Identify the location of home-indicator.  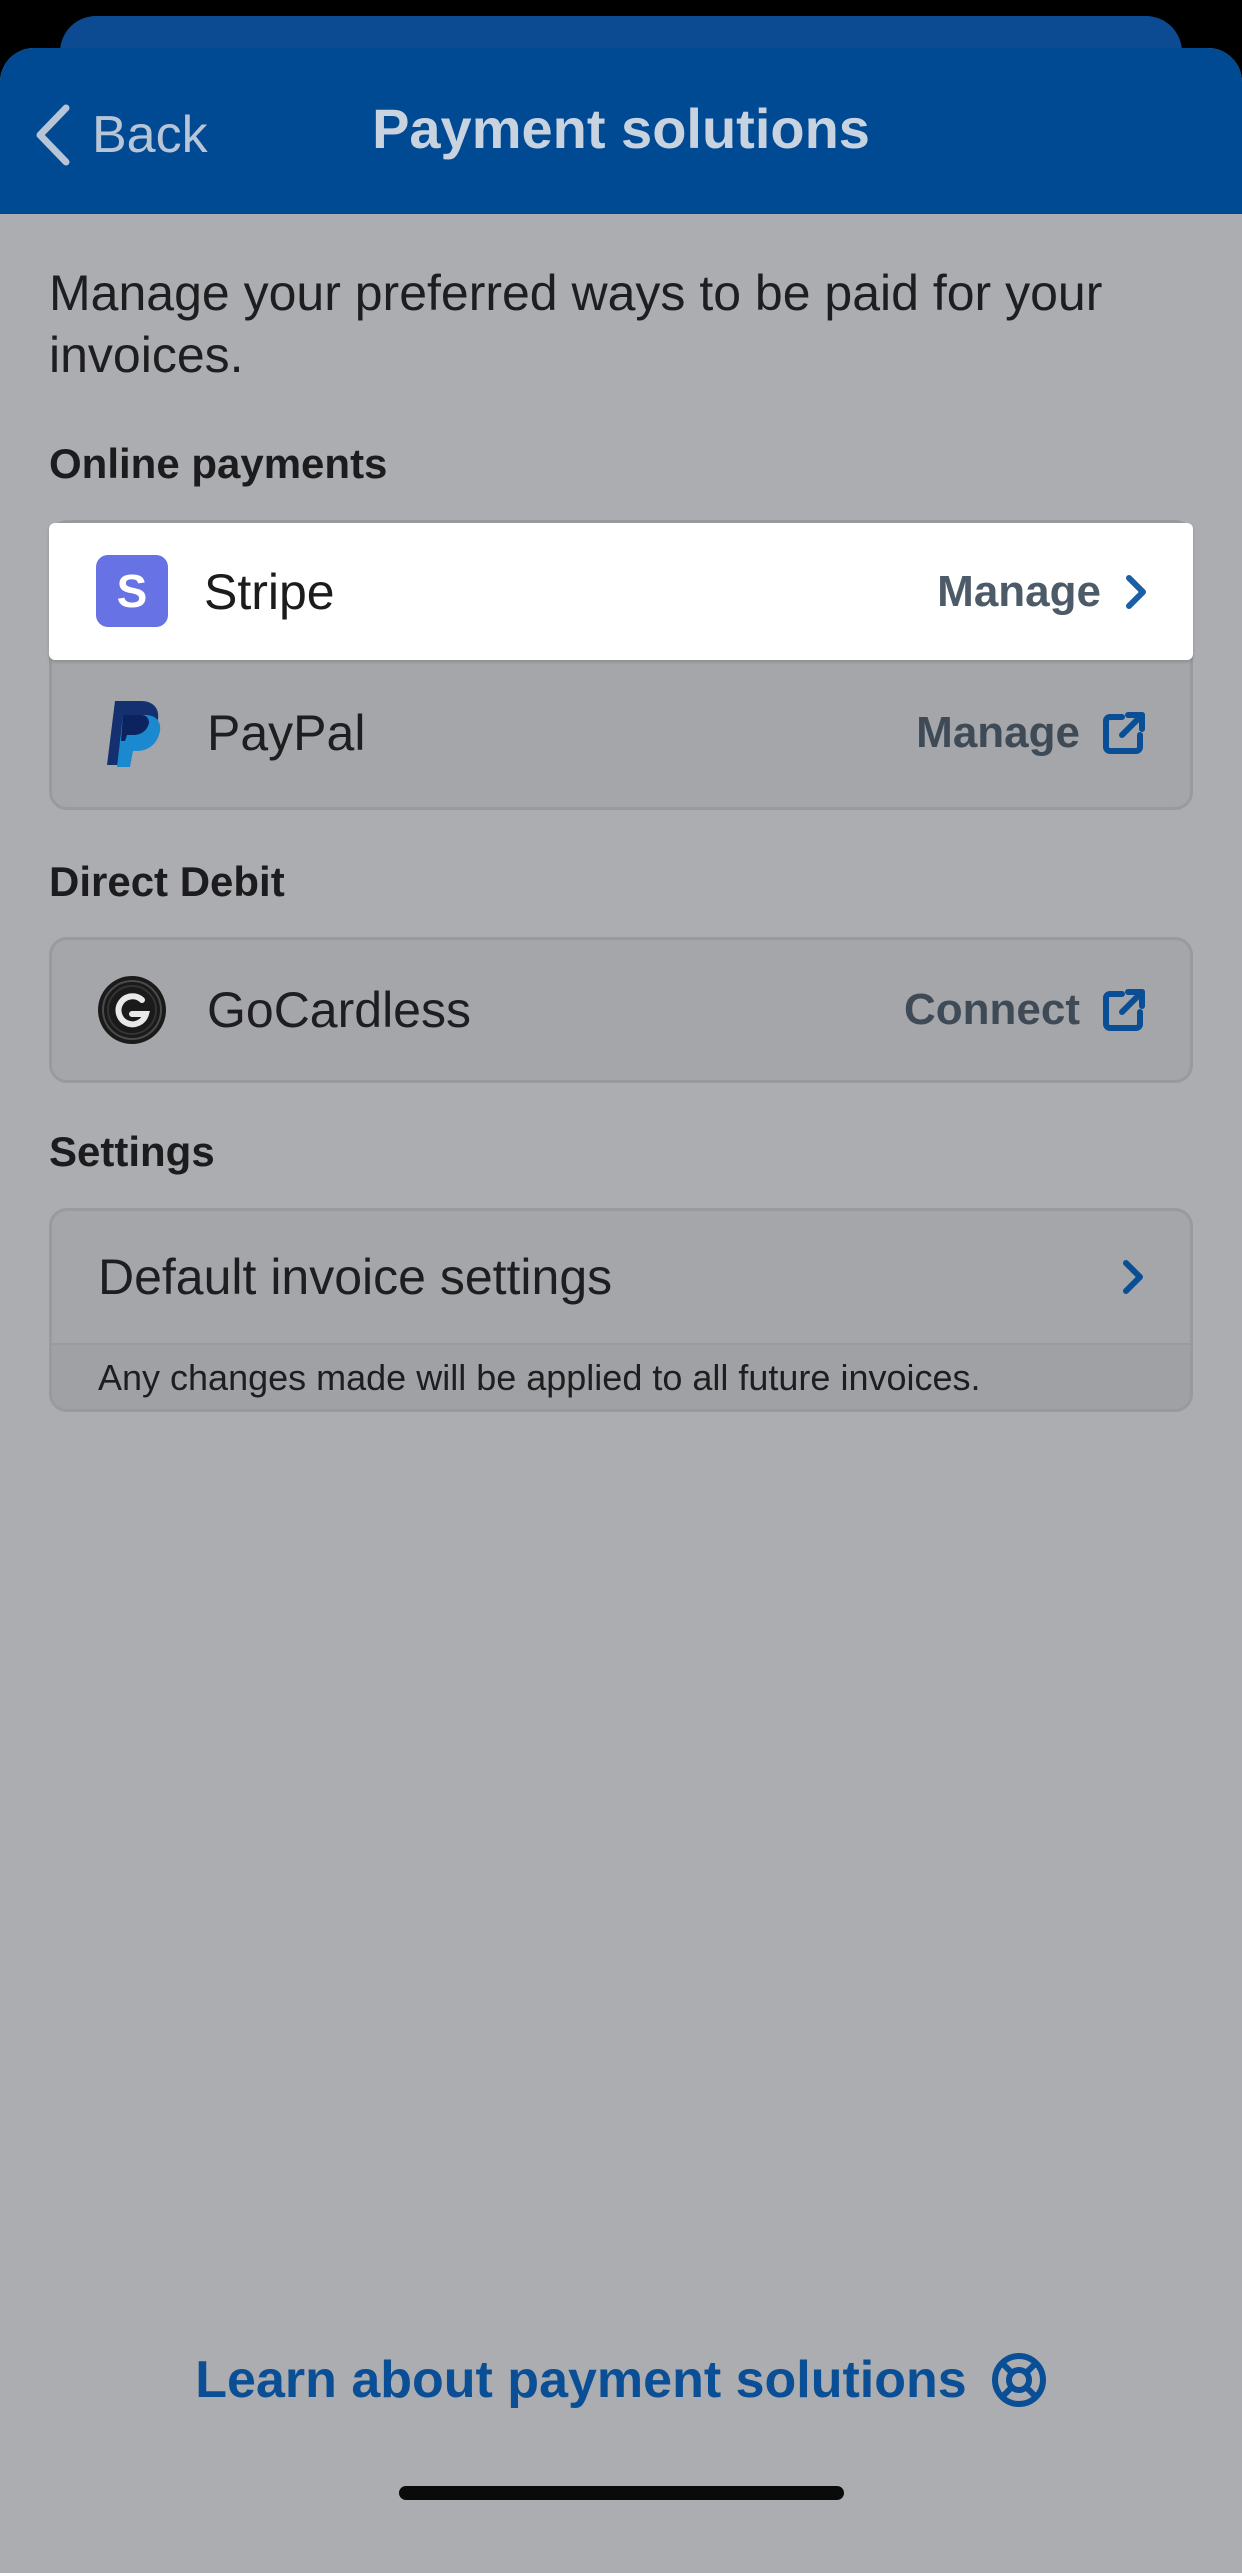
(621, 2493).